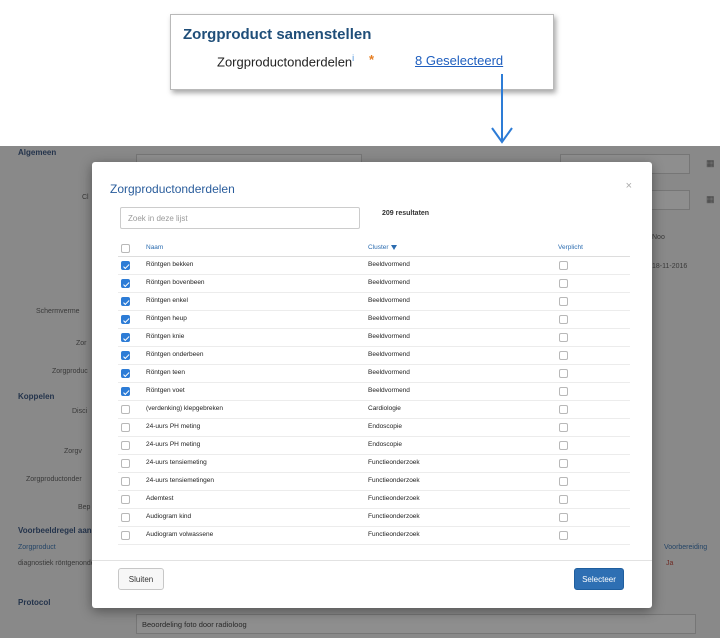  I want to click on modal-title: Zorgproductonderdelen, so click(172, 189).